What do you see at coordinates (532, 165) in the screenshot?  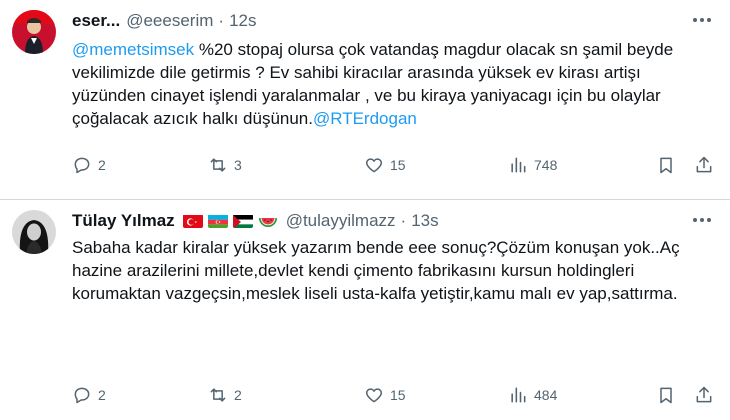 I see `views-button: 748` at bounding box center [532, 165].